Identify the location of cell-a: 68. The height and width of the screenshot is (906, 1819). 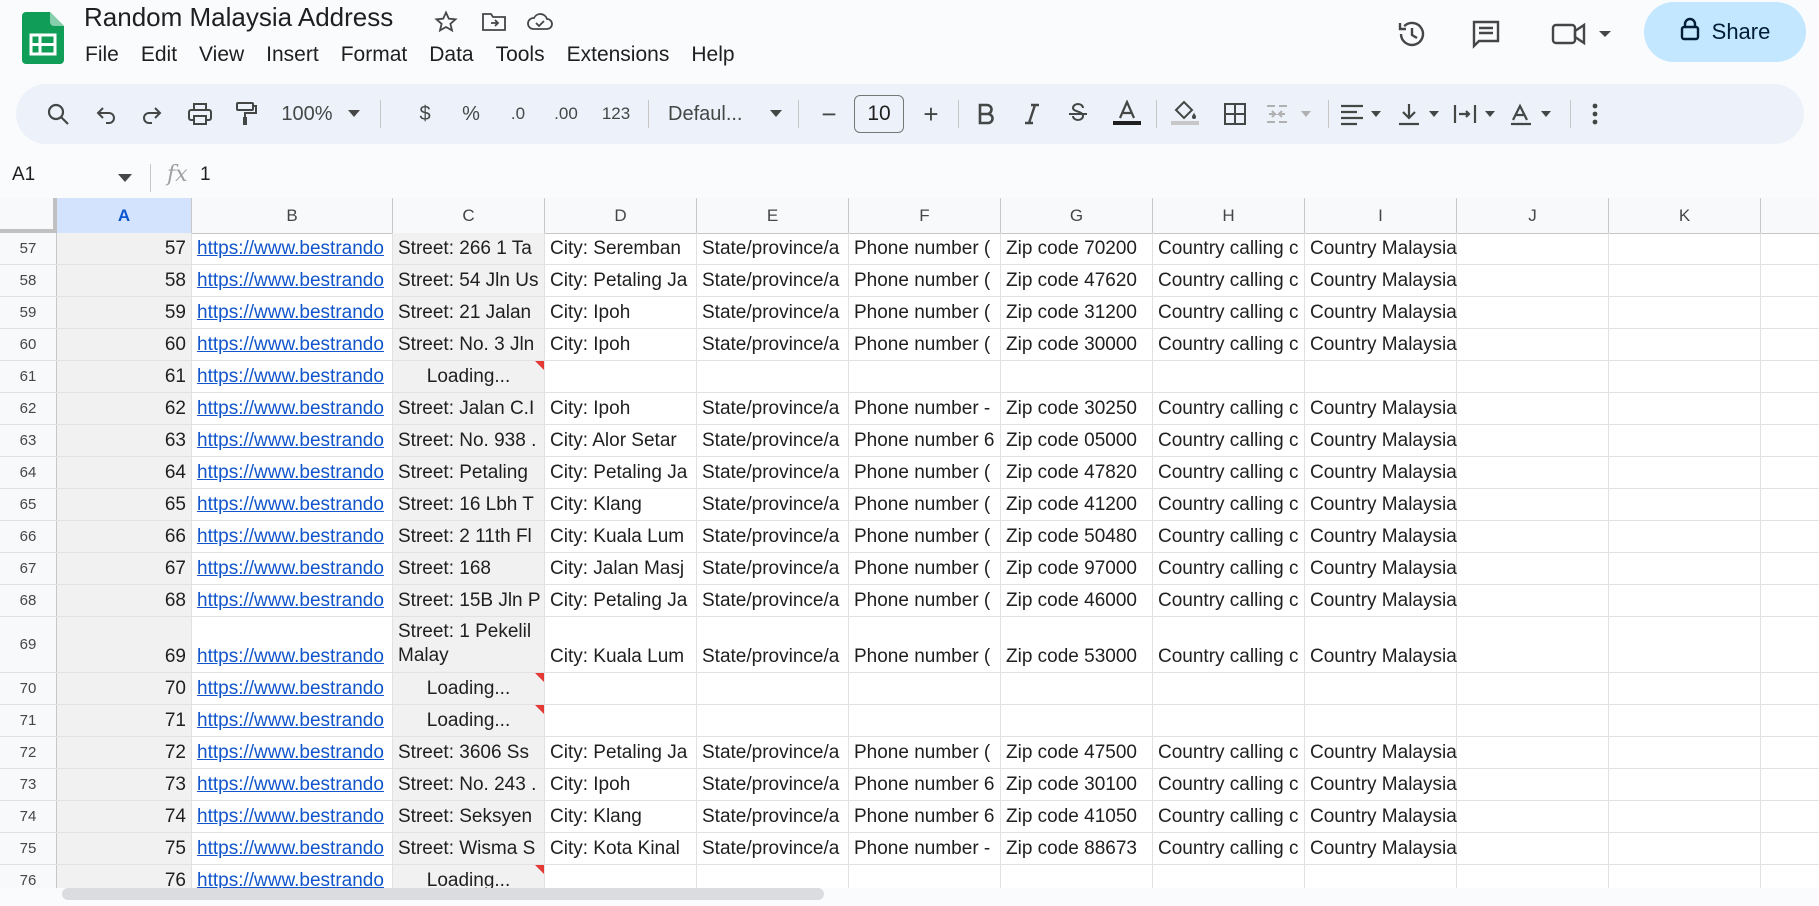
(124, 600).